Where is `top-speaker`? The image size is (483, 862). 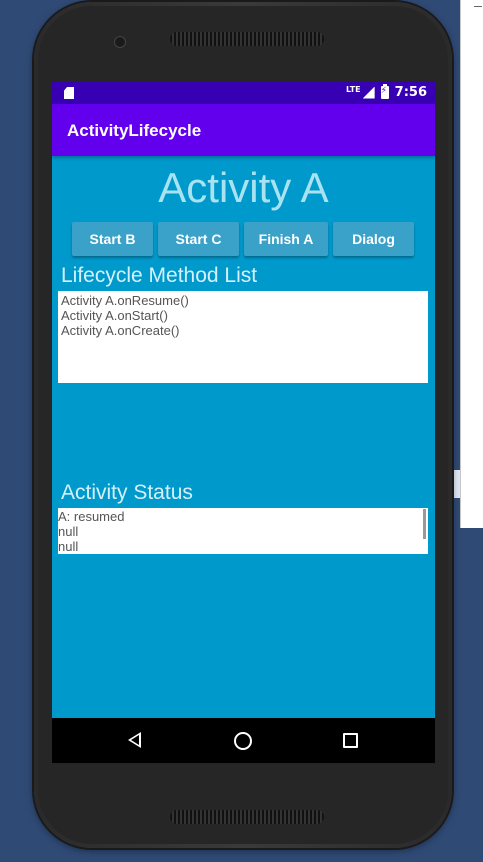 top-speaker is located at coordinates (247, 39).